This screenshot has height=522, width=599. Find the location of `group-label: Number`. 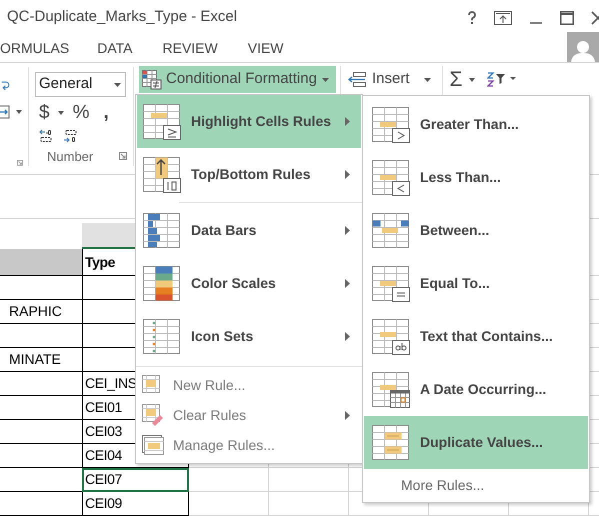

group-label: Number is located at coordinates (70, 157).